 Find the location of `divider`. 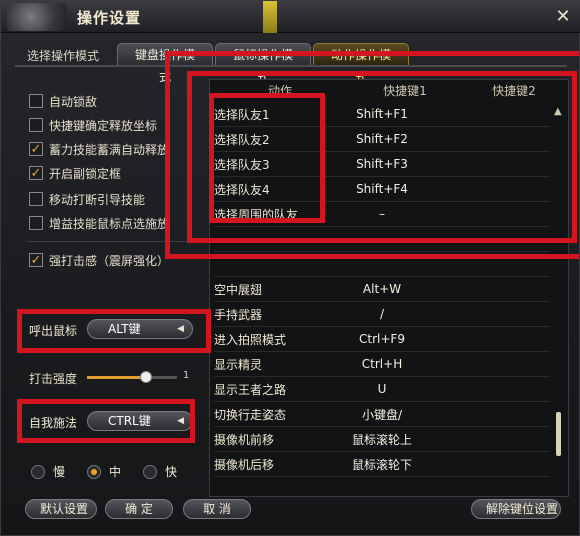

divider is located at coordinates (117, 241).